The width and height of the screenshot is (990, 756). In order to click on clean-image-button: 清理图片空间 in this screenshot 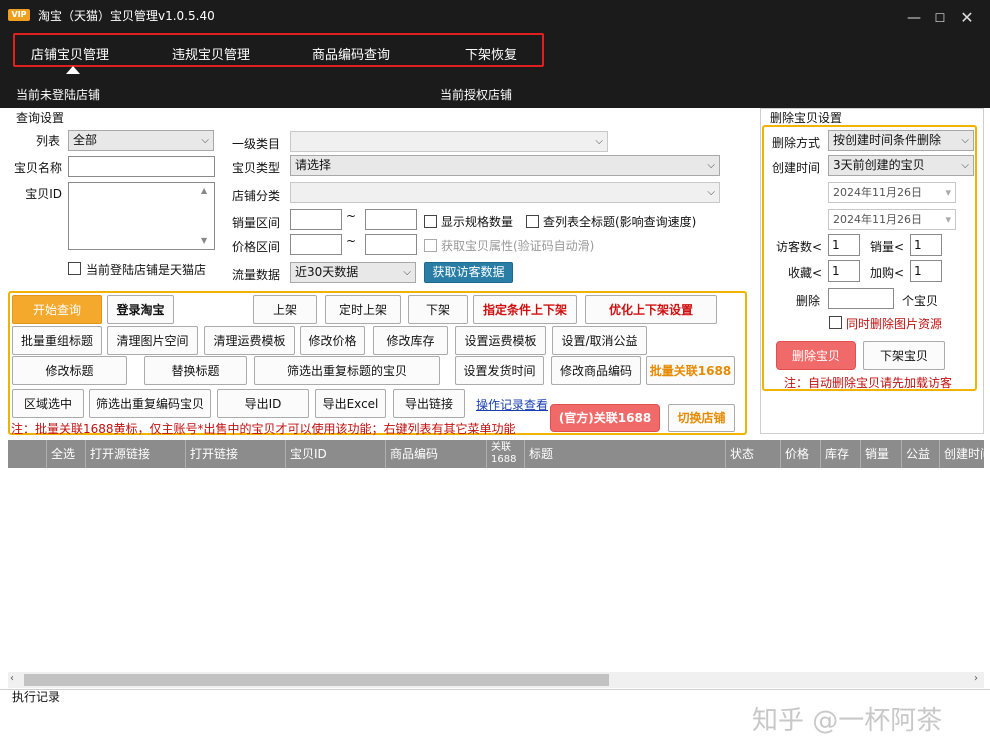, I will do `click(152, 340)`.